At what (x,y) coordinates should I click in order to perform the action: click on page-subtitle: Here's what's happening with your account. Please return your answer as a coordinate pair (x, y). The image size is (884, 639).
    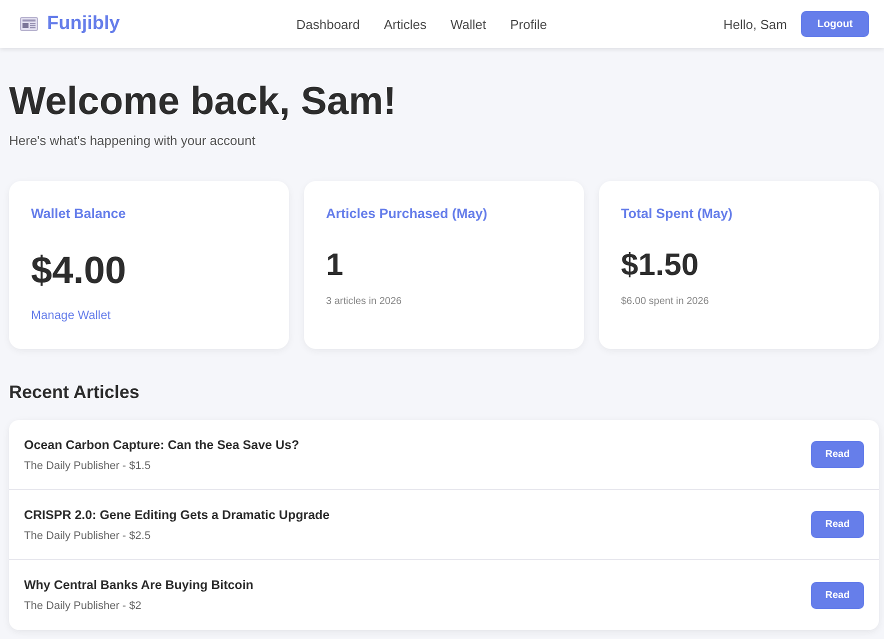
    Looking at the image, I should click on (132, 141).